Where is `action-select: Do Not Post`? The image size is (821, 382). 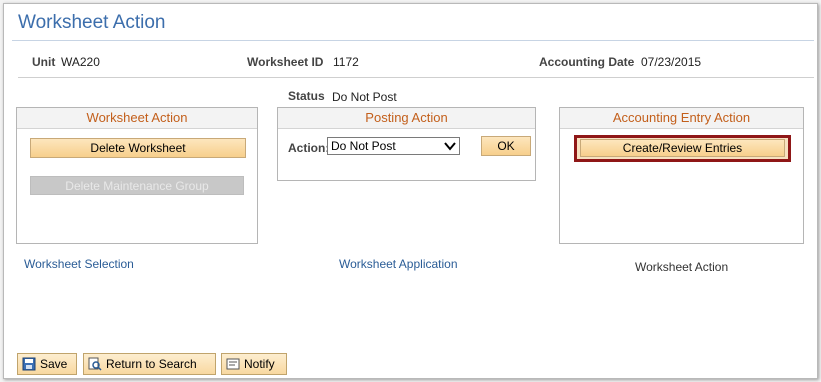
action-select: Do Not Post is located at coordinates (393, 146).